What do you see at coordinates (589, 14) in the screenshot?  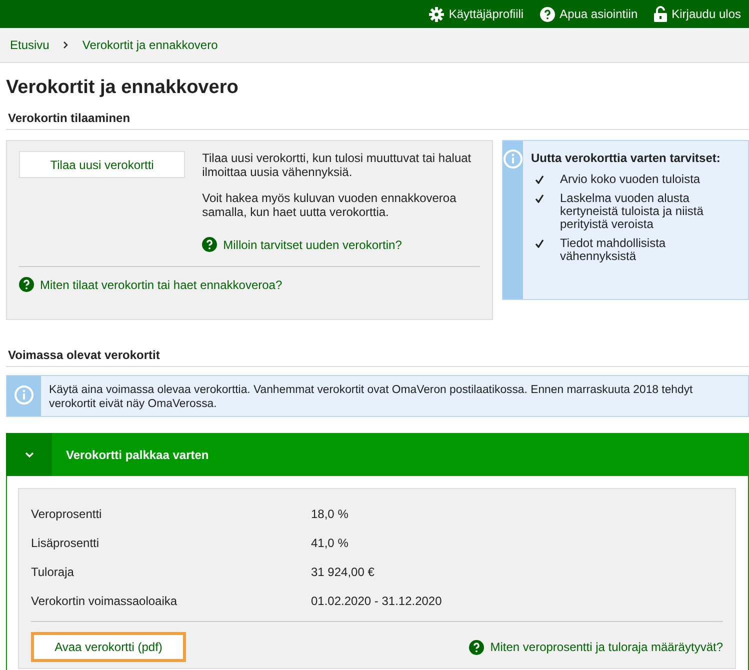 I see `nav-link: Apua asiointiin` at bounding box center [589, 14].